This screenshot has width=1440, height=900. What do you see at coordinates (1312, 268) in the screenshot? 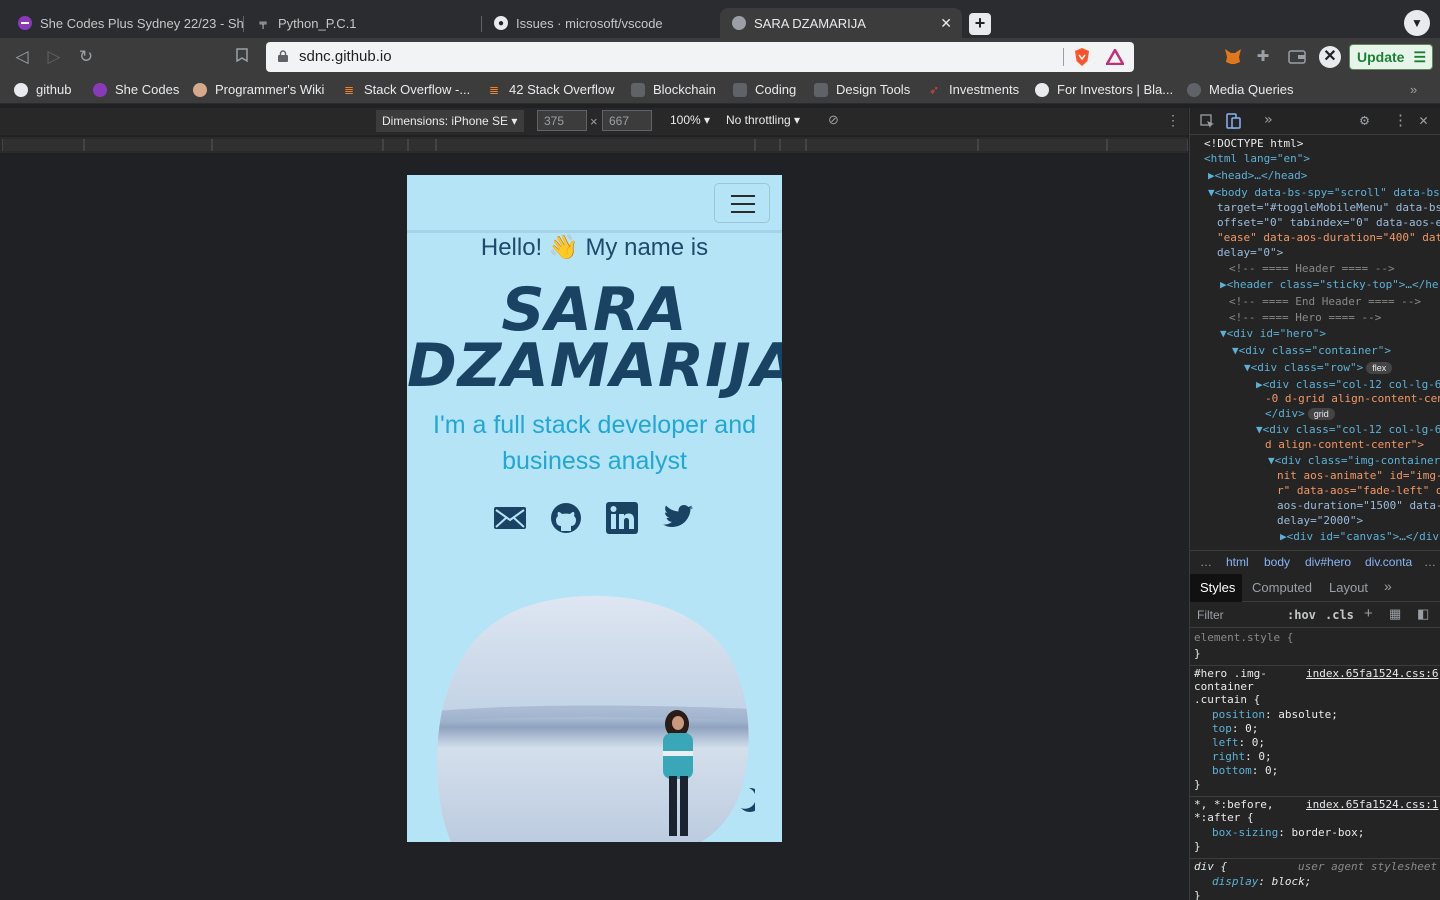
I see `dom-comment: <!-- ==== Header ==== -->` at bounding box center [1312, 268].